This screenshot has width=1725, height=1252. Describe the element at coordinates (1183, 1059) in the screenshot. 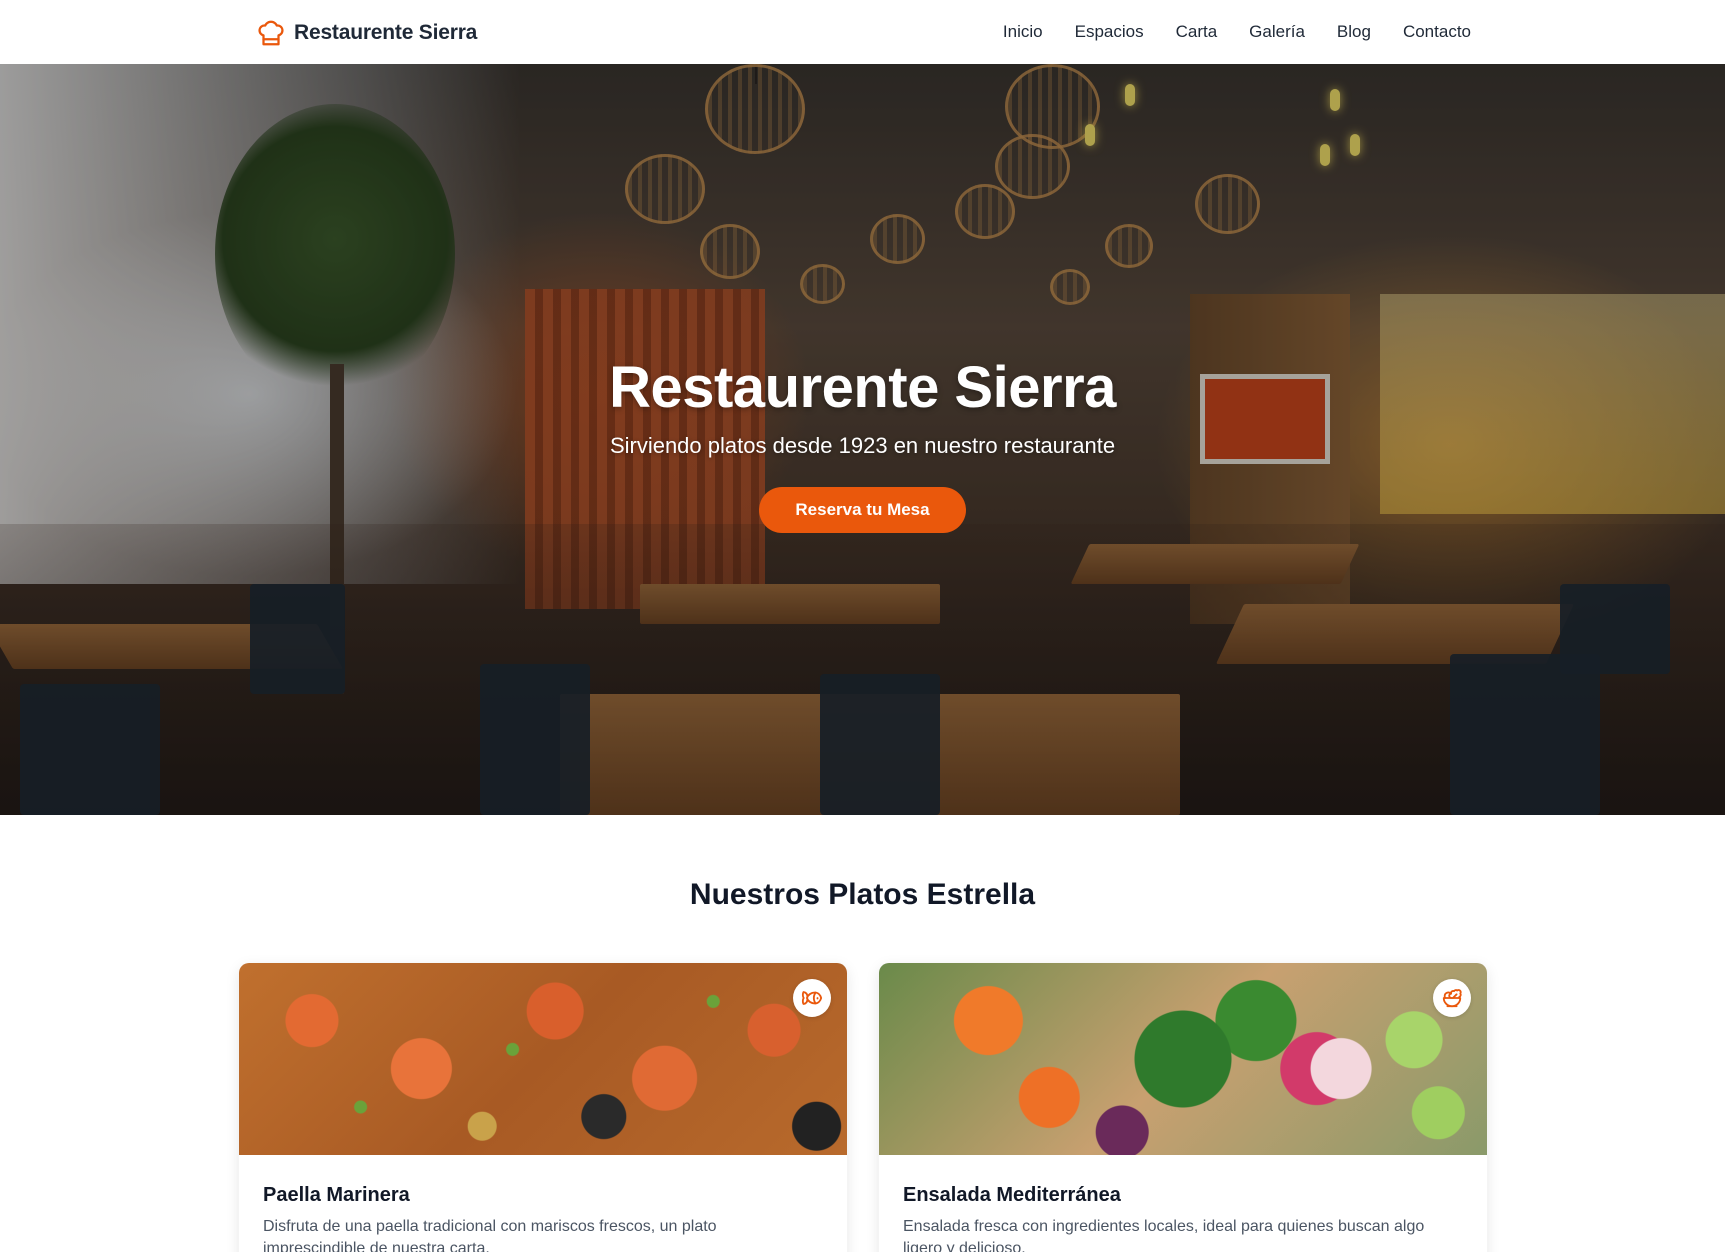

I see `salad-image` at that location.